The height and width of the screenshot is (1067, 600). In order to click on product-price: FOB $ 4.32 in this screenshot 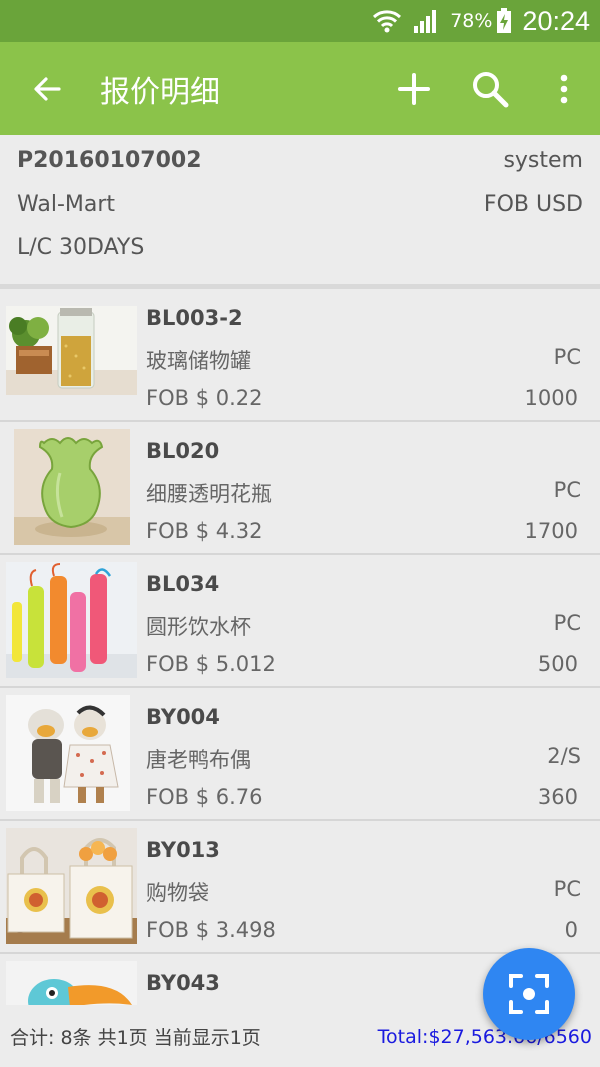, I will do `click(204, 531)`.